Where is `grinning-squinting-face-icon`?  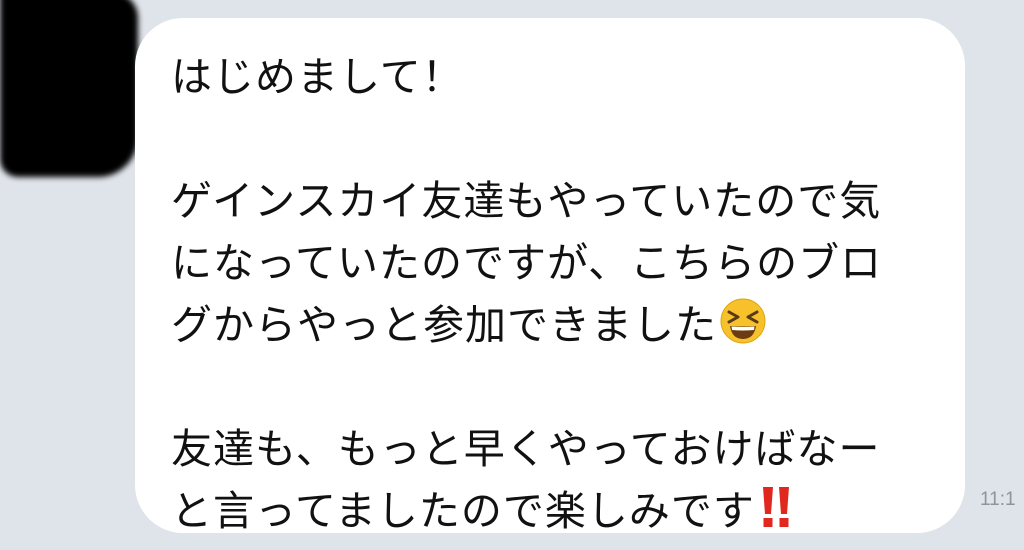 grinning-squinting-face-icon is located at coordinates (743, 329).